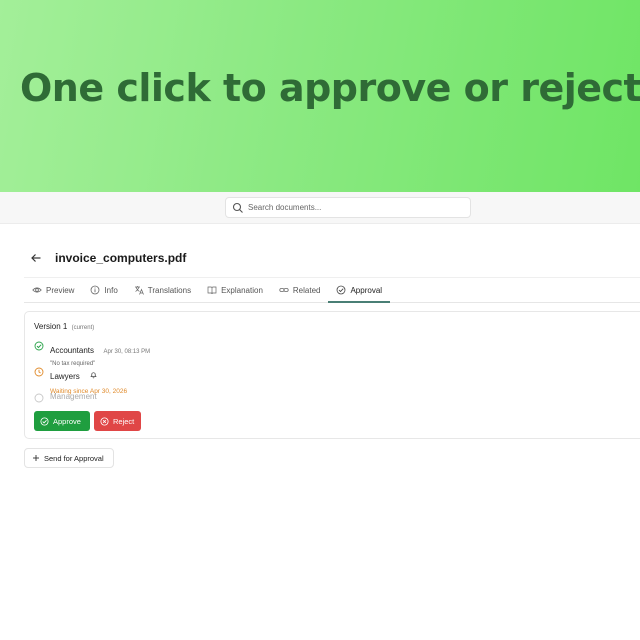 Image resolution: width=640 pixels, height=640 pixels. I want to click on reject-button: Reject, so click(117, 421).